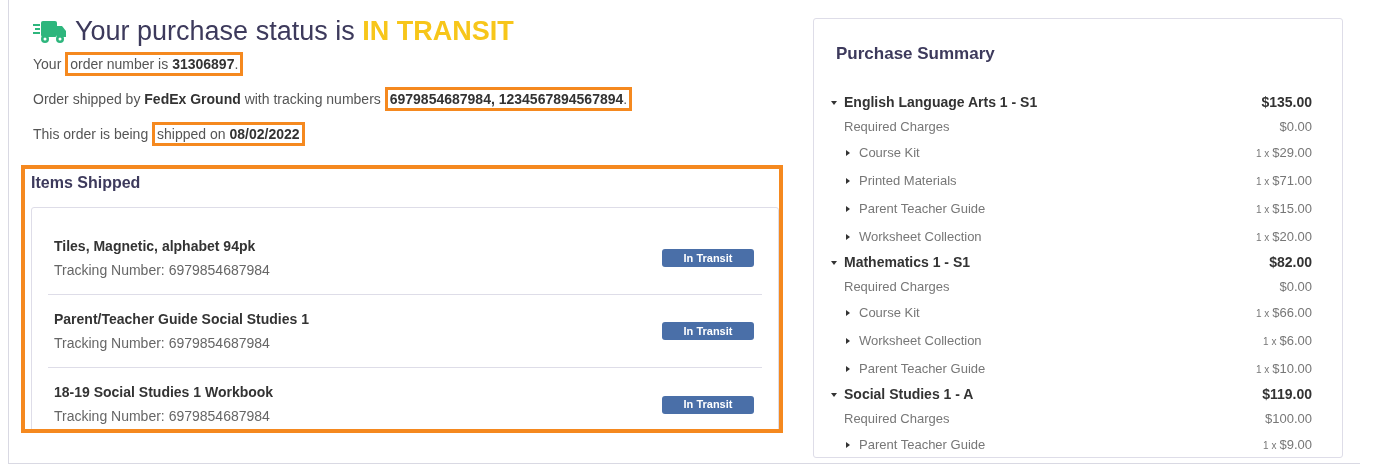 The image size is (1374, 473). What do you see at coordinates (1292, 152) in the screenshot?
I see `line-item-price: $29.00` at bounding box center [1292, 152].